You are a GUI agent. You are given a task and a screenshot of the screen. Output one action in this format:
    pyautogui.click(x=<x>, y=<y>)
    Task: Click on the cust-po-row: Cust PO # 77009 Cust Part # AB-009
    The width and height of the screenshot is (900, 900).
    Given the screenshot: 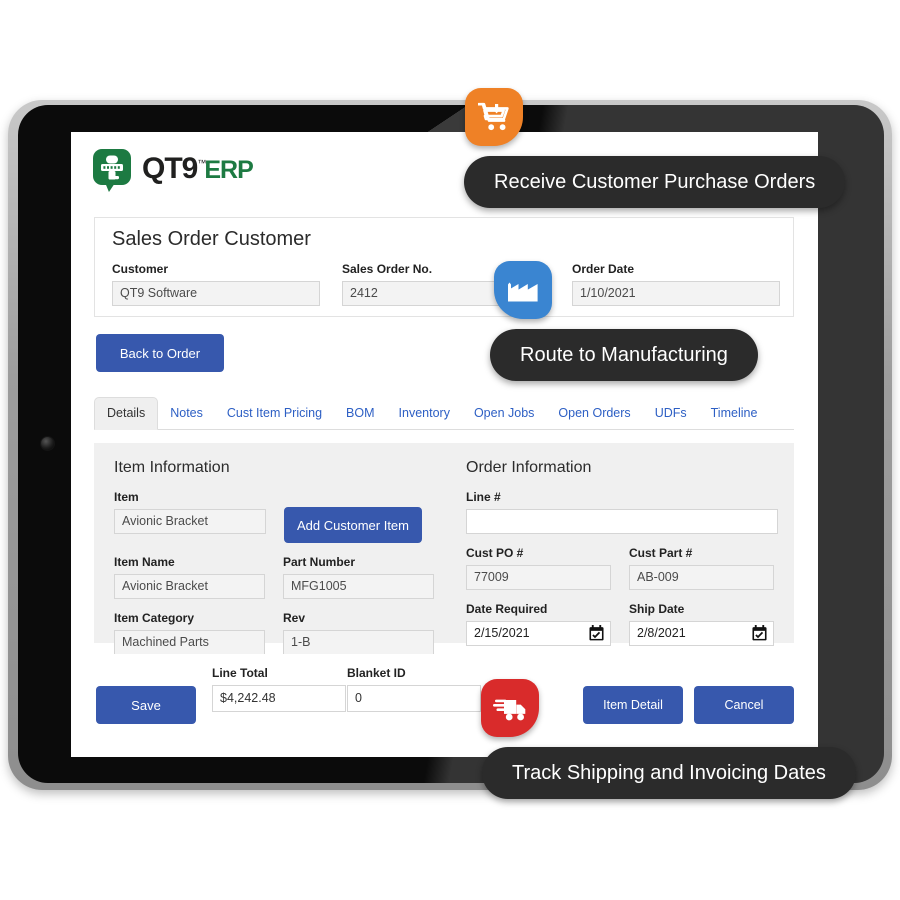 What is the action you would take?
    pyautogui.click(x=622, y=568)
    